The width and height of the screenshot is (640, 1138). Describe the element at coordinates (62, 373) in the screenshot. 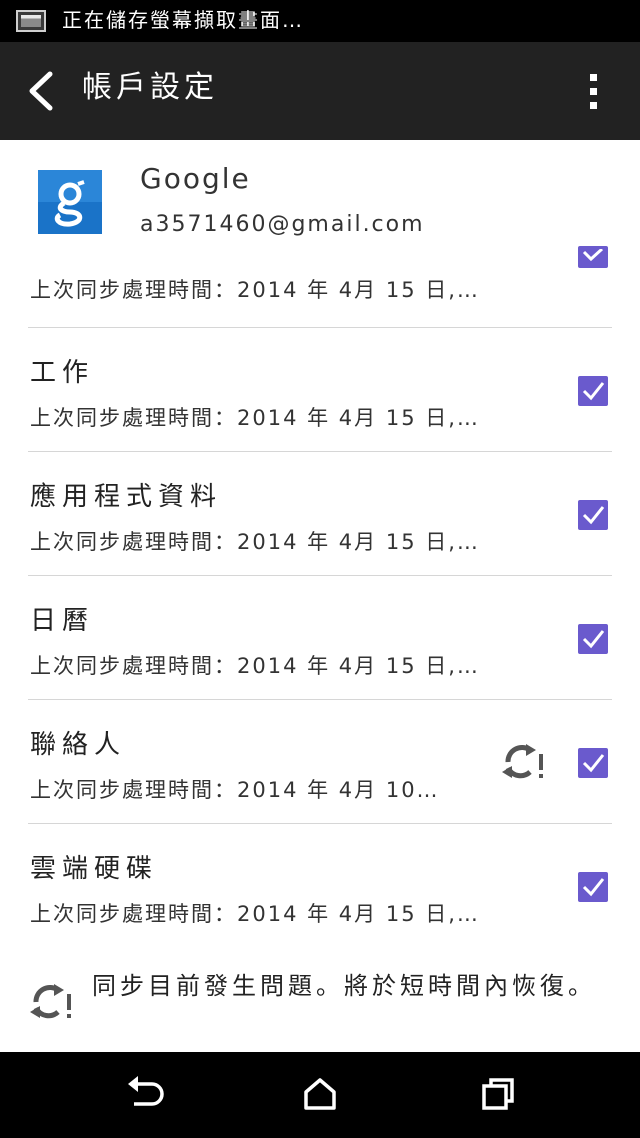

I see `sync-item-label: 工作` at that location.